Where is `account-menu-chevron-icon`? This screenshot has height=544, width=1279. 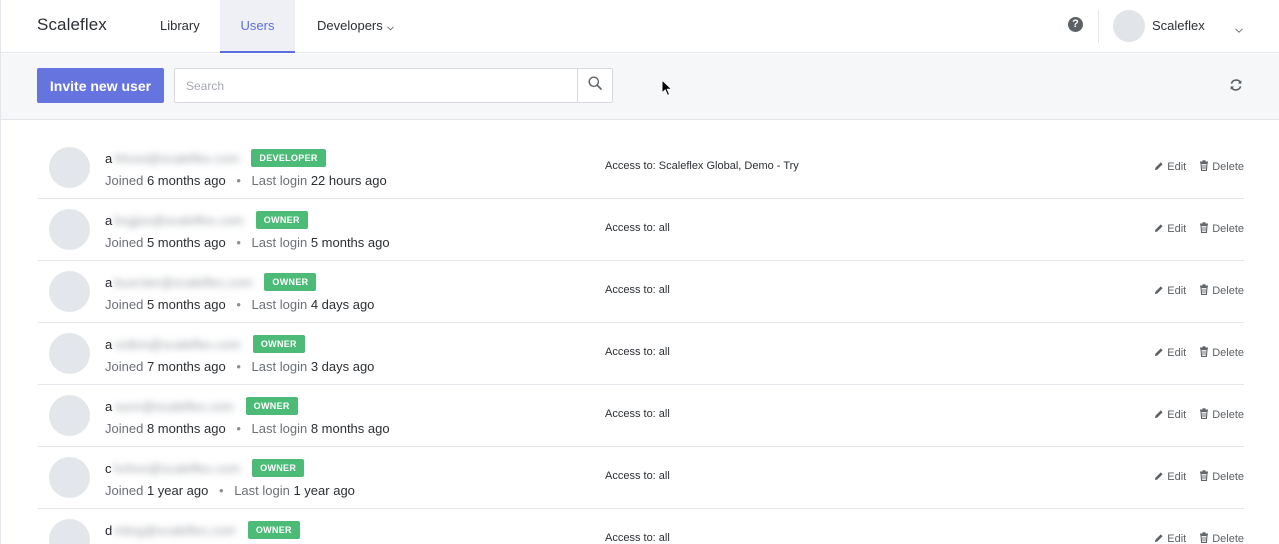
account-menu-chevron-icon is located at coordinates (1239, 29).